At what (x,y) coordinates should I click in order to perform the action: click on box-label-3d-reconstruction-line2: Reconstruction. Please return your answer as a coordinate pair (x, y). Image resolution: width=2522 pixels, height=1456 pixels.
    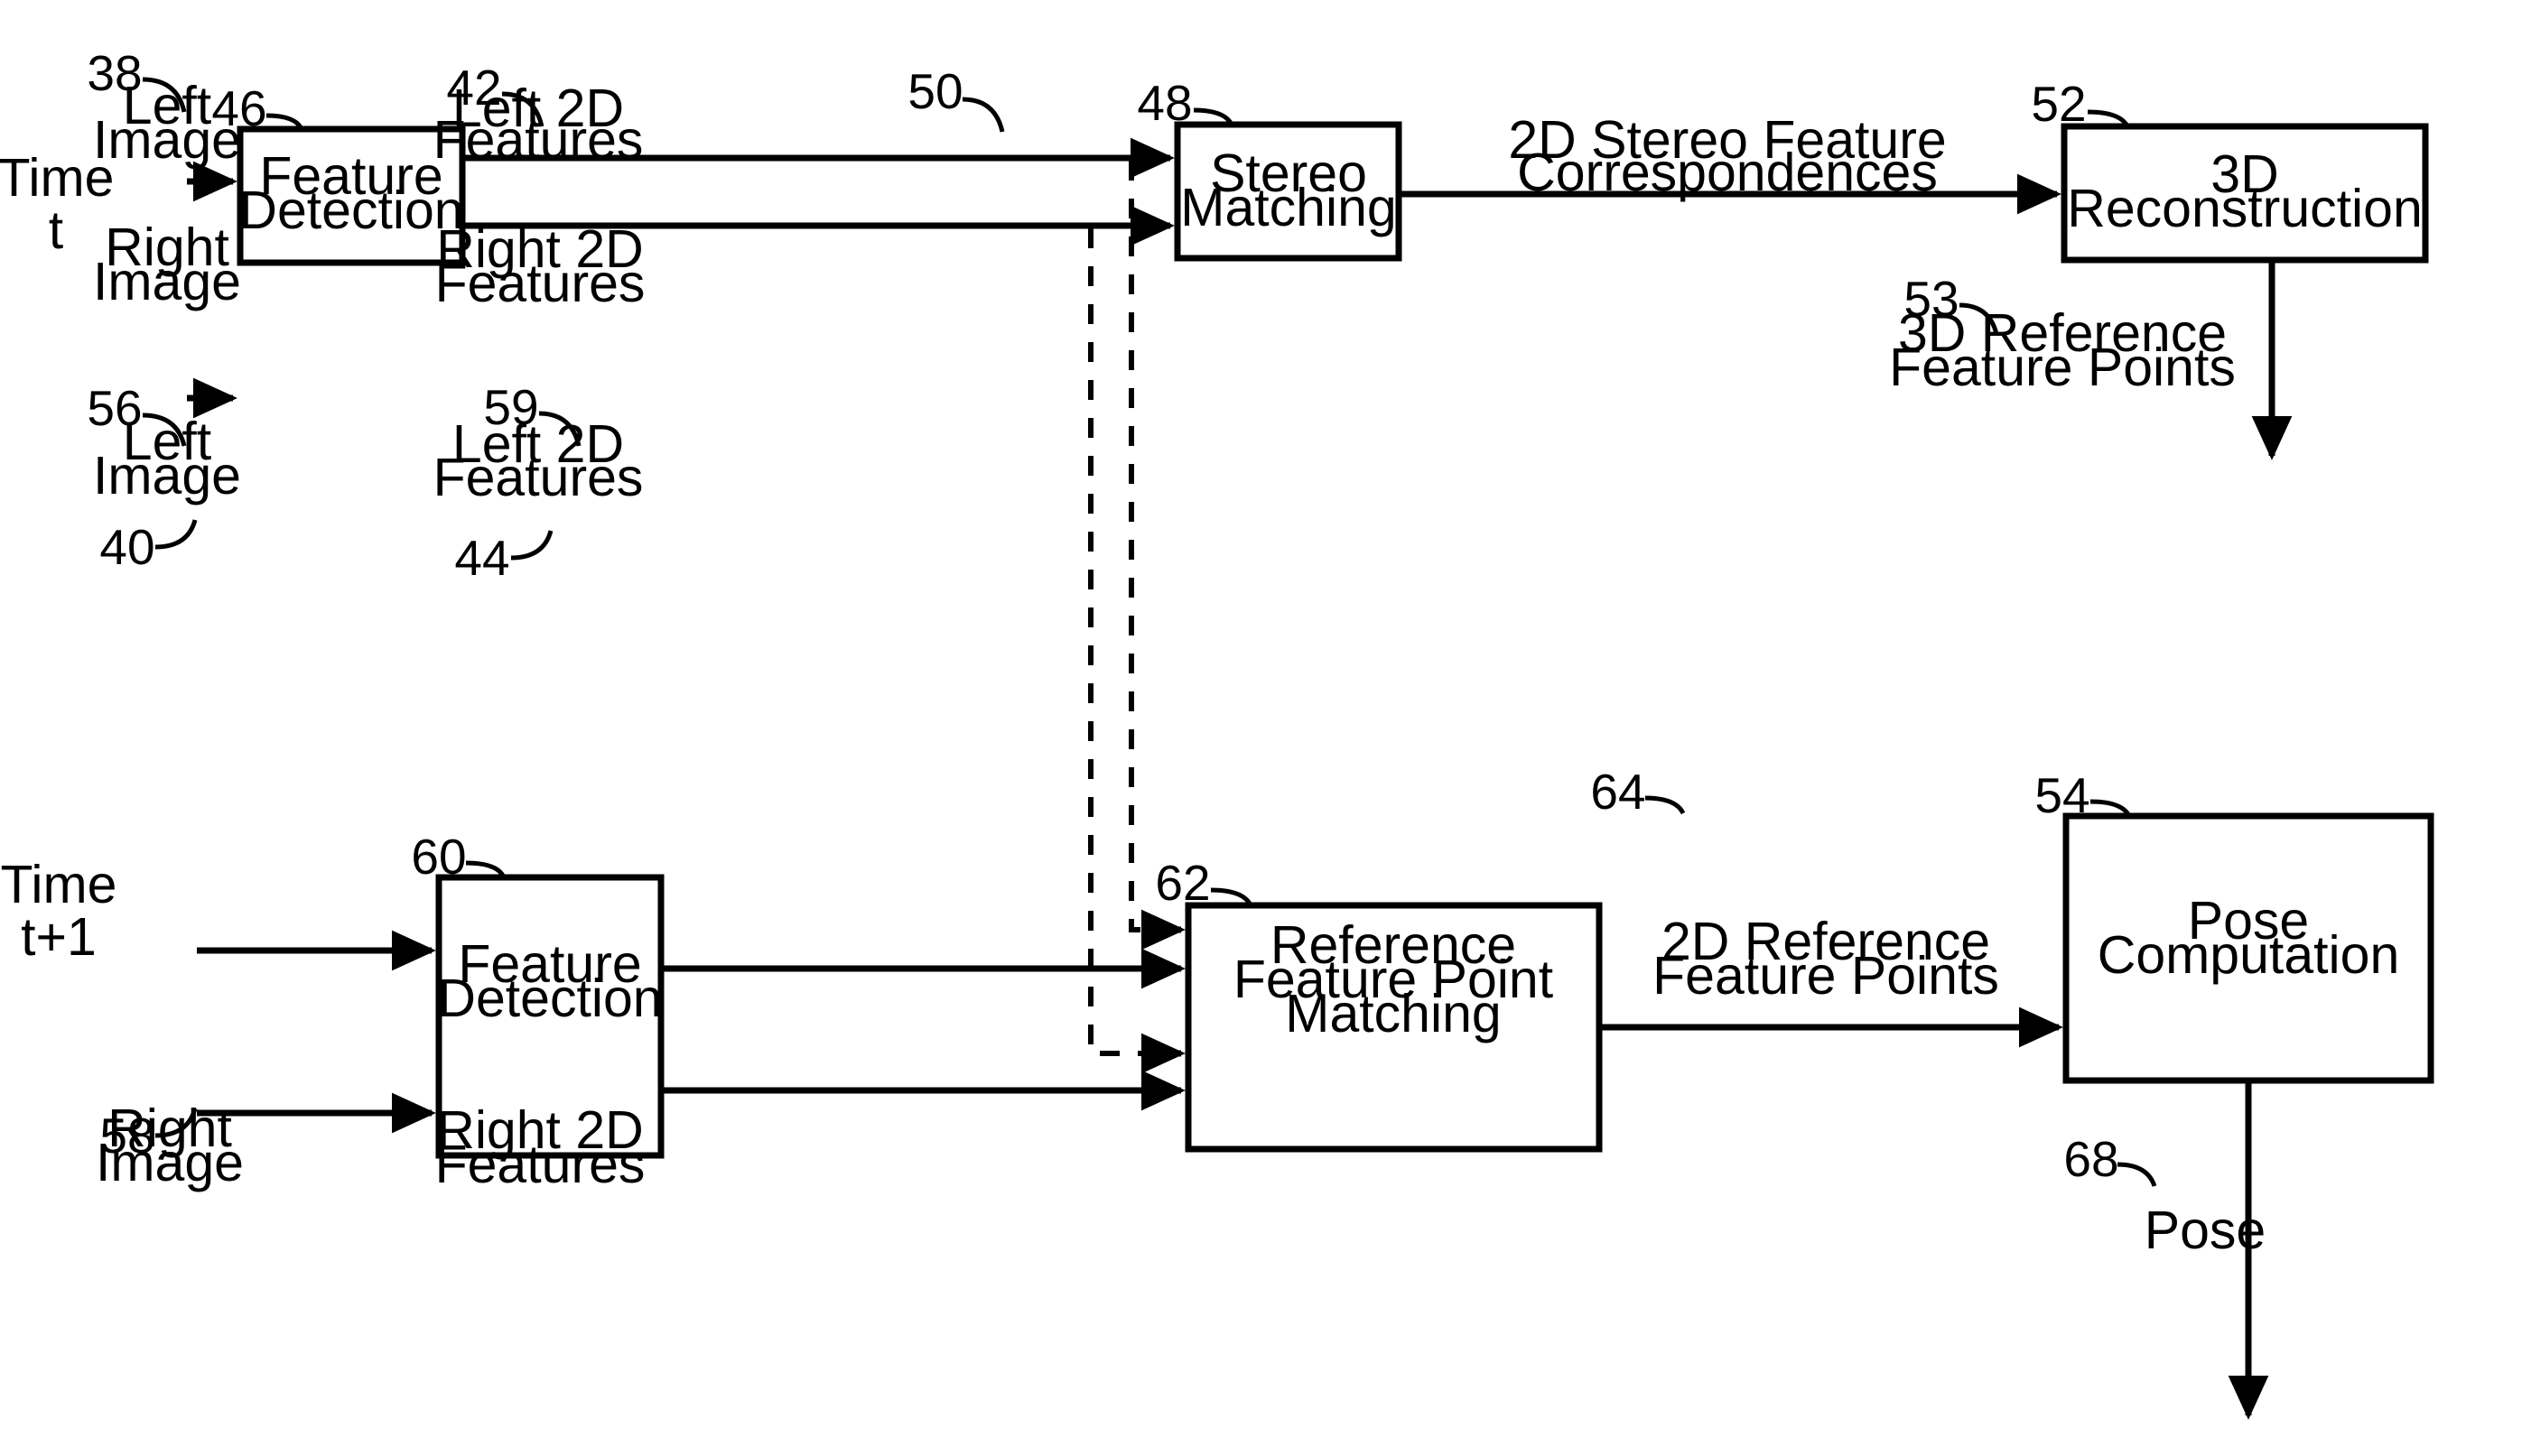
    Looking at the image, I should click on (2245, 208).